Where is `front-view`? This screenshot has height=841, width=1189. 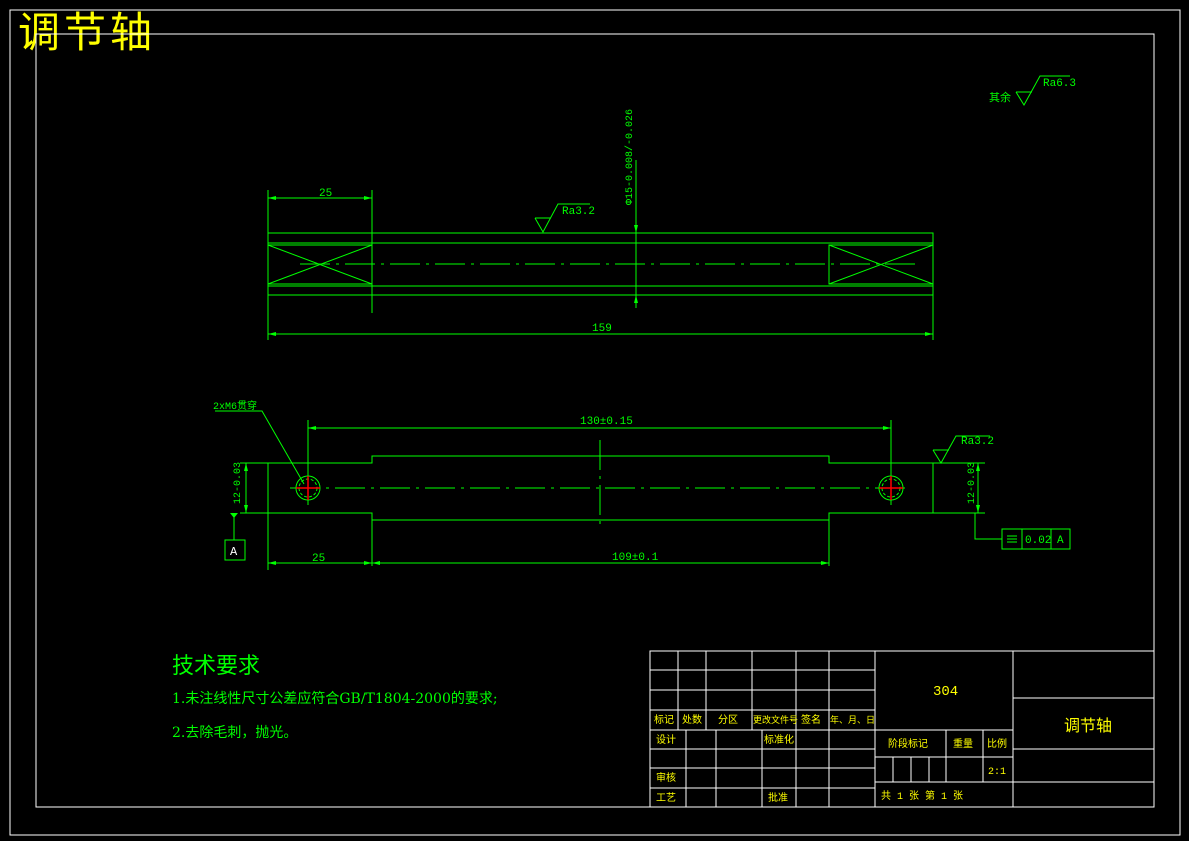 front-view is located at coordinates (643, 490).